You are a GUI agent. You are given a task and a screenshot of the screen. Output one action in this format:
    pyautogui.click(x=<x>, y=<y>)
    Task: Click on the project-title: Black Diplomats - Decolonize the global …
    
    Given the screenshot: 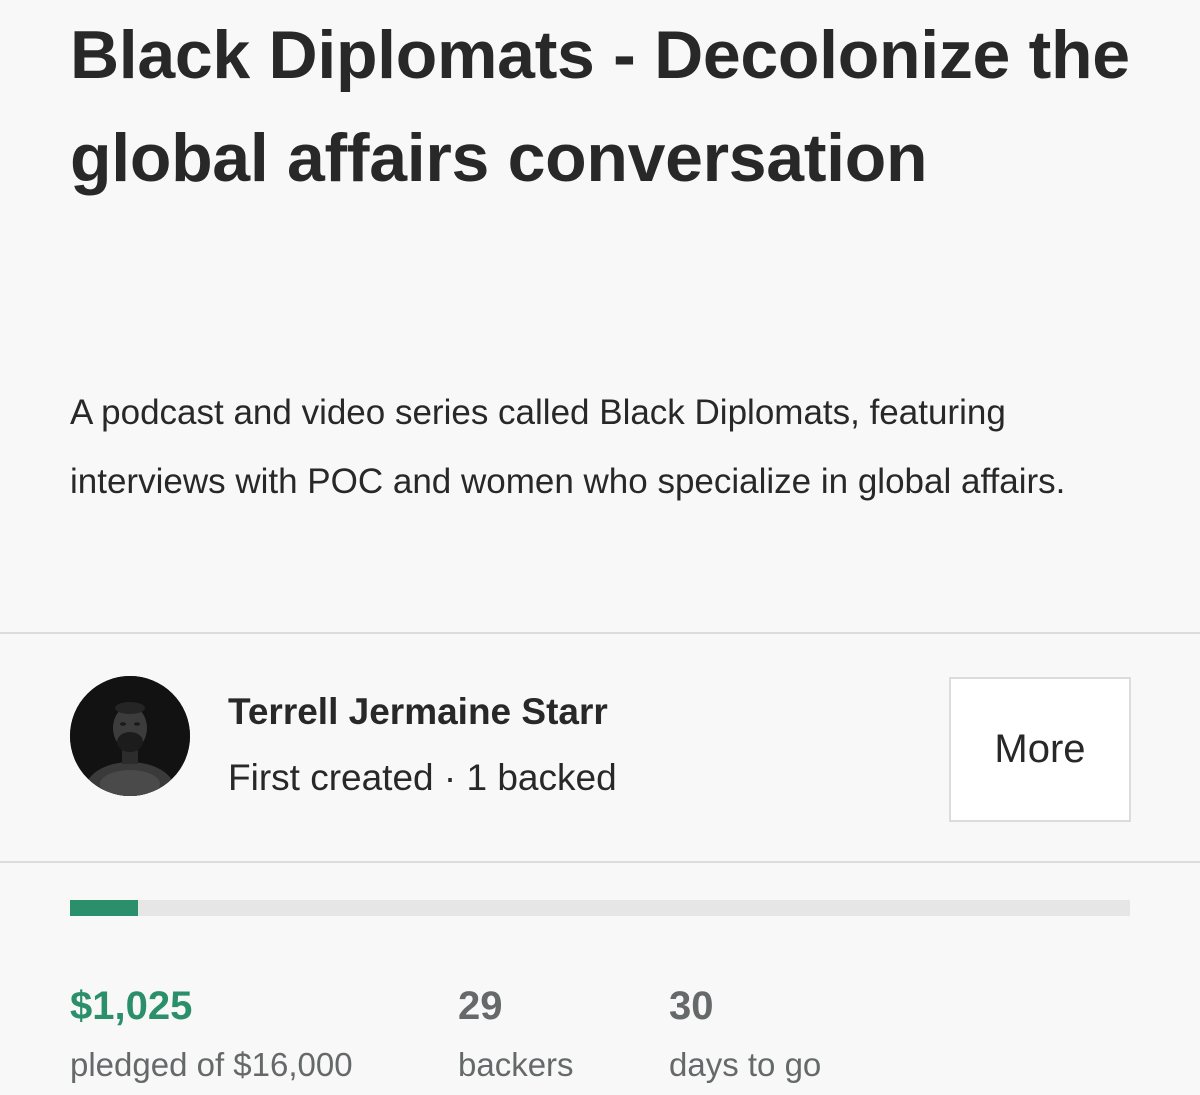 What is the action you would take?
    pyautogui.click(x=600, y=106)
    